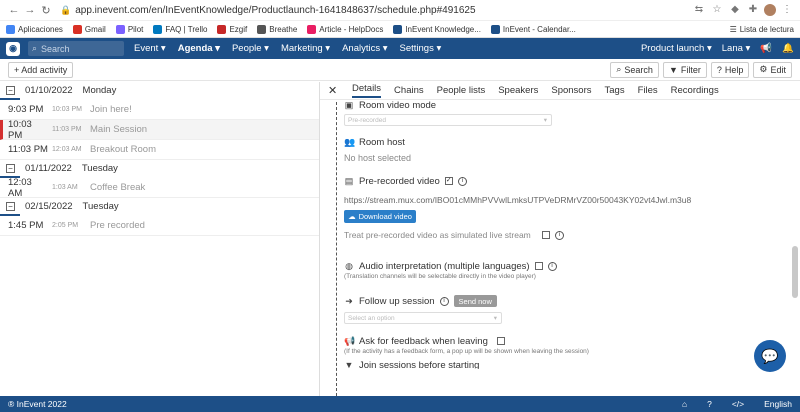 The image size is (800, 412). I want to click on activity-name: Pre recorded, so click(117, 225).